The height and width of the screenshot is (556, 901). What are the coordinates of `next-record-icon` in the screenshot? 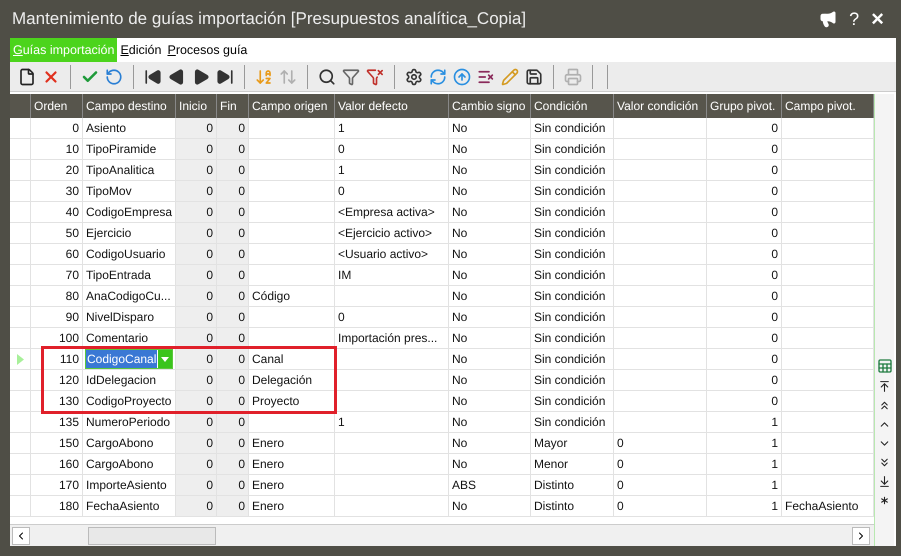 It's located at (201, 77).